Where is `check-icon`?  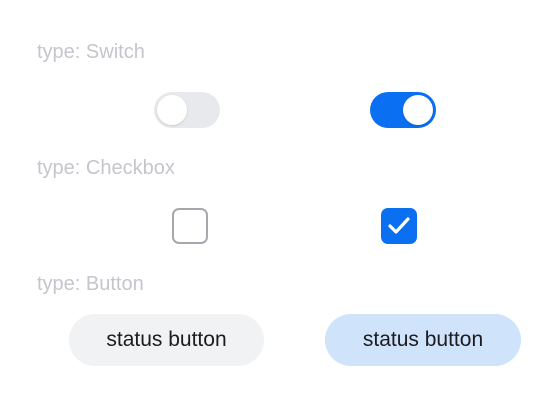
check-icon is located at coordinates (399, 225).